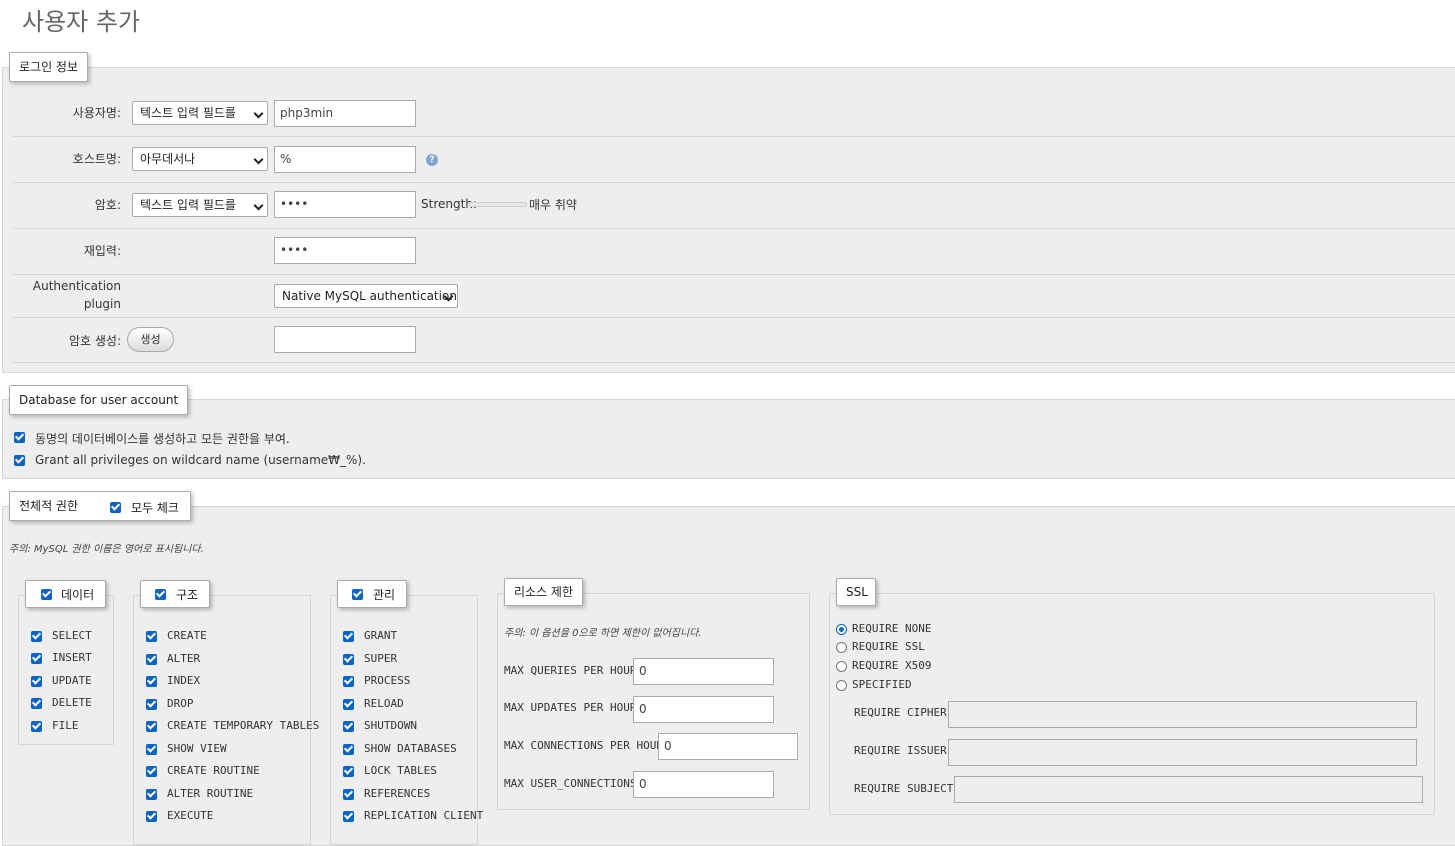 The height and width of the screenshot is (846, 1455). What do you see at coordinates (190, 815) in the screenshot?
I see `structure-privilege-label: EXECUTE` at bounding box center [190, 815].